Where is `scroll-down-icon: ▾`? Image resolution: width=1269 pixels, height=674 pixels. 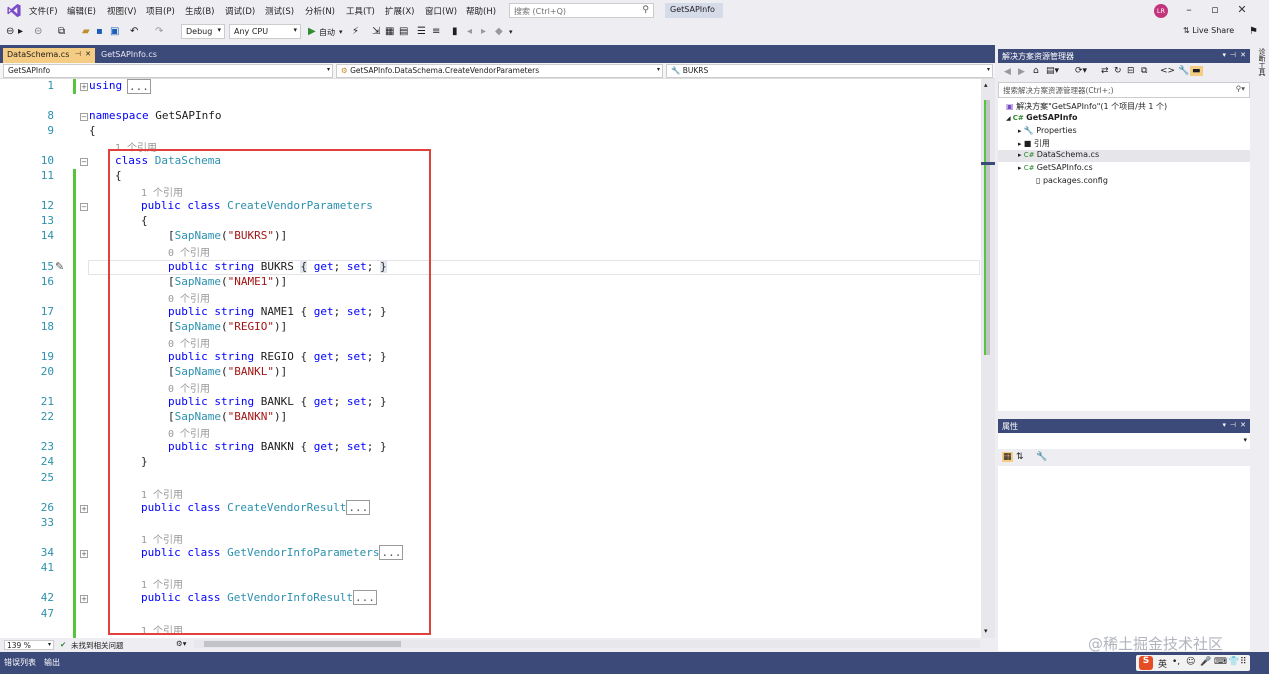
scroll-down-icon: ▾ is located at coordinates (986, 631).